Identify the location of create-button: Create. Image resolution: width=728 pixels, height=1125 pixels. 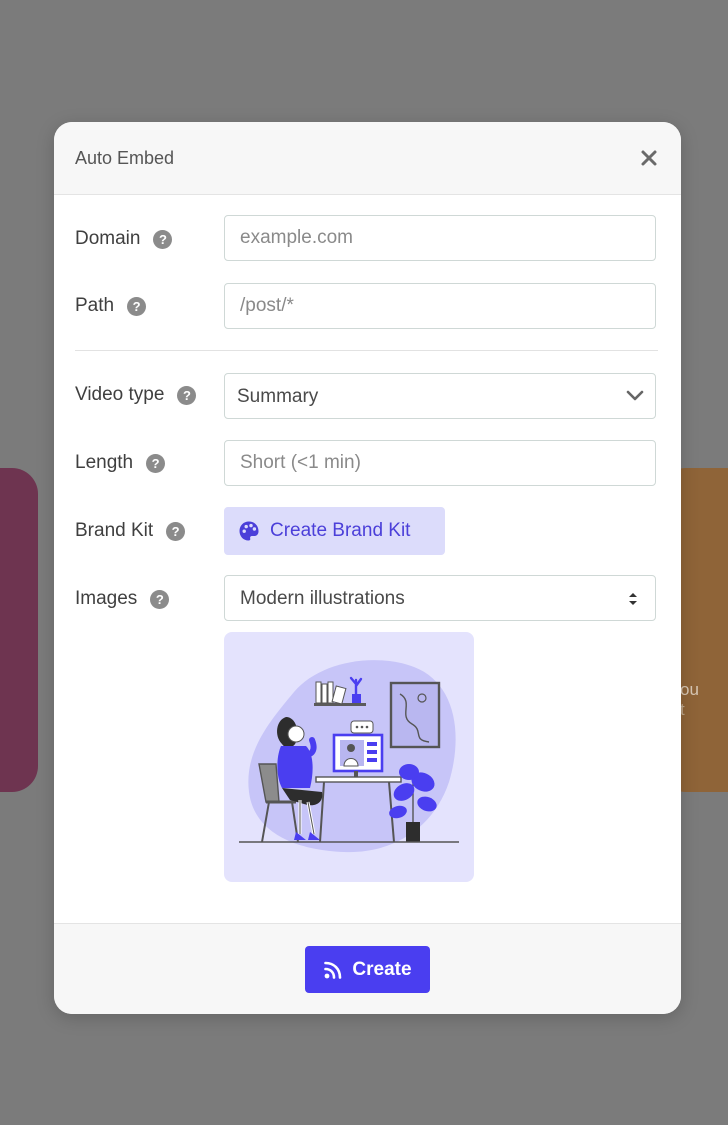
(367, 969).